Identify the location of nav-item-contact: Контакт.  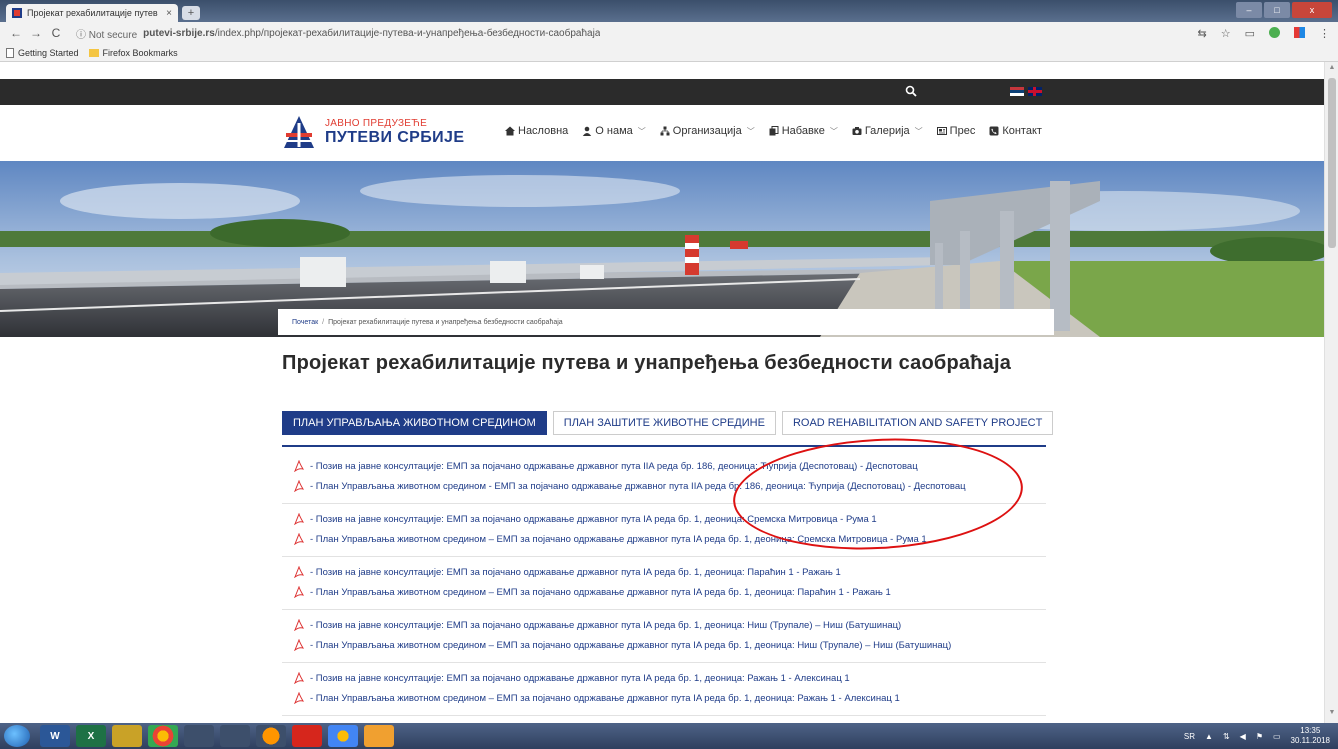
(1015, 131).